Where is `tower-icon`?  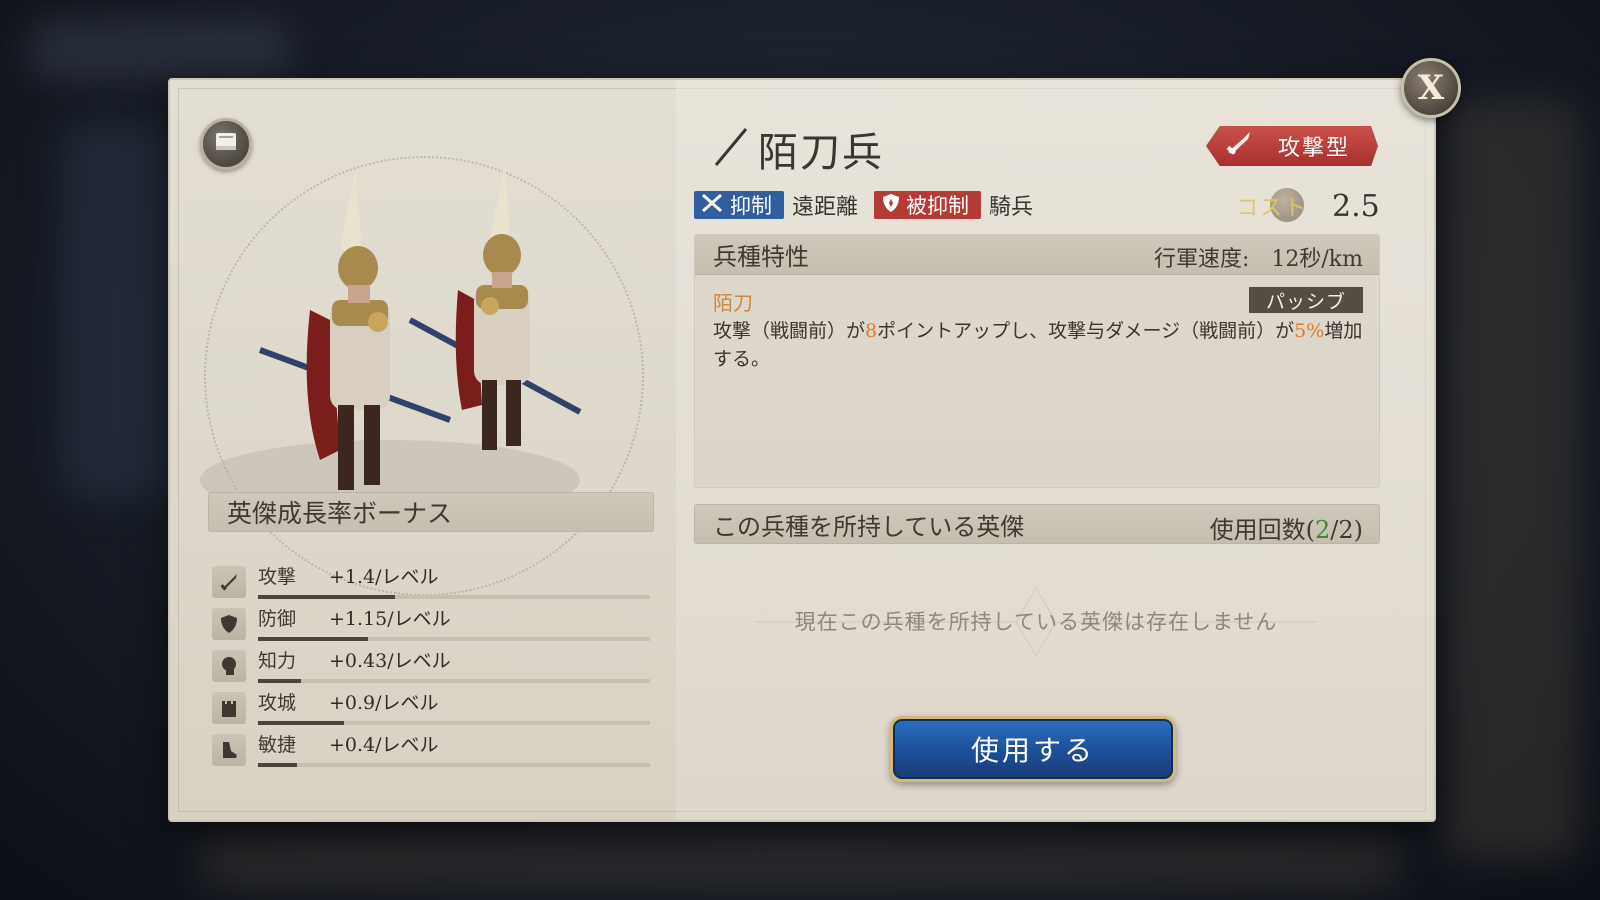
tower-icon is located at coordinates (229, 708).